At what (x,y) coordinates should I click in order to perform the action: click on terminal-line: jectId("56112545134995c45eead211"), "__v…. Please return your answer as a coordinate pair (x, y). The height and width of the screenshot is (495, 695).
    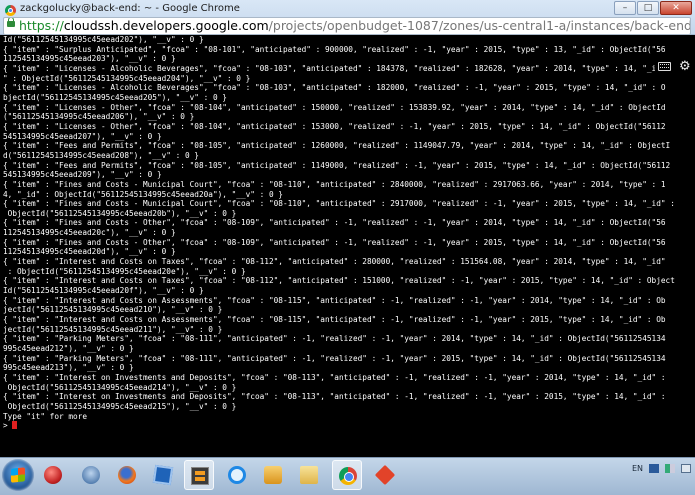
    Looking at the image, I should click on (113, 329).